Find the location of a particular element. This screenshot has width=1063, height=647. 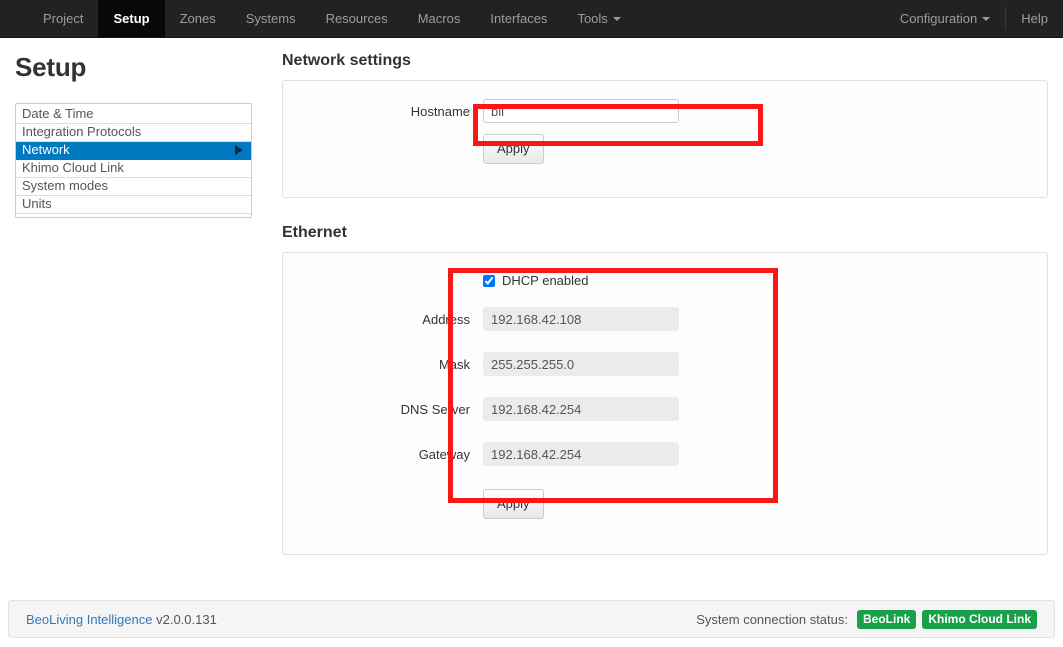

ethernet-heading: Ethernet is located at coordinates (314, 232).